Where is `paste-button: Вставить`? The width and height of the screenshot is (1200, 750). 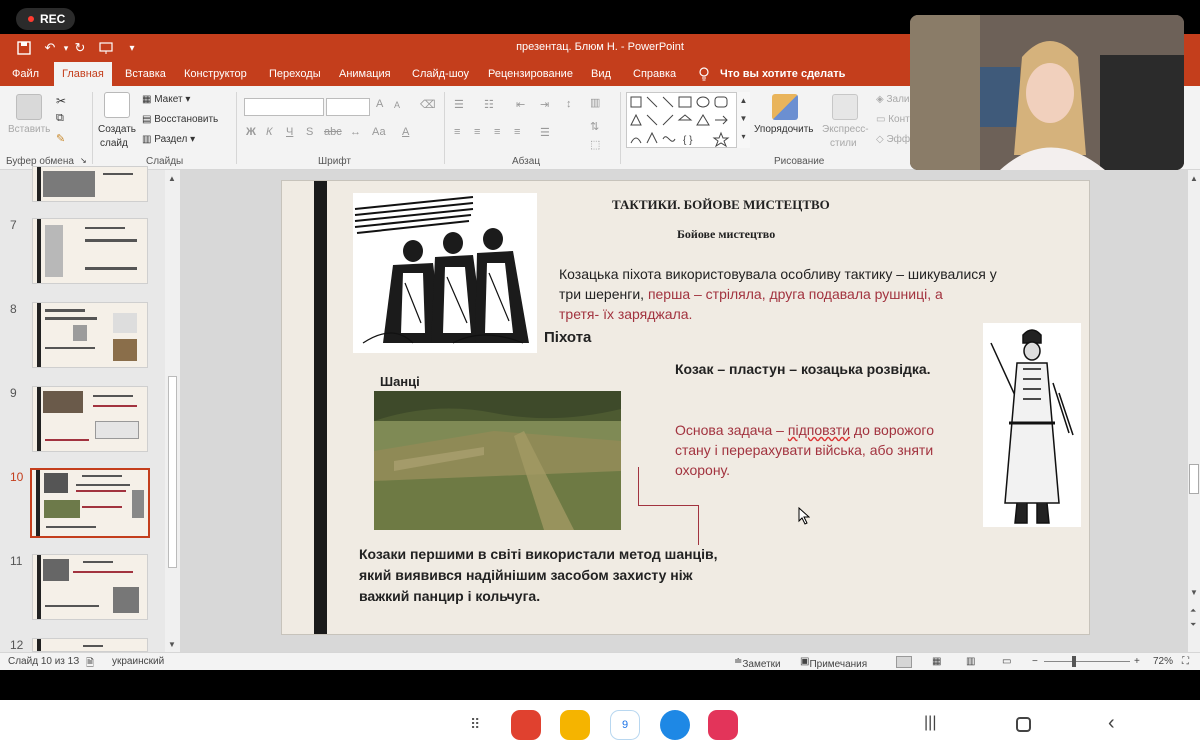 paste-button: Вставить is located at coordinates (29, 129).